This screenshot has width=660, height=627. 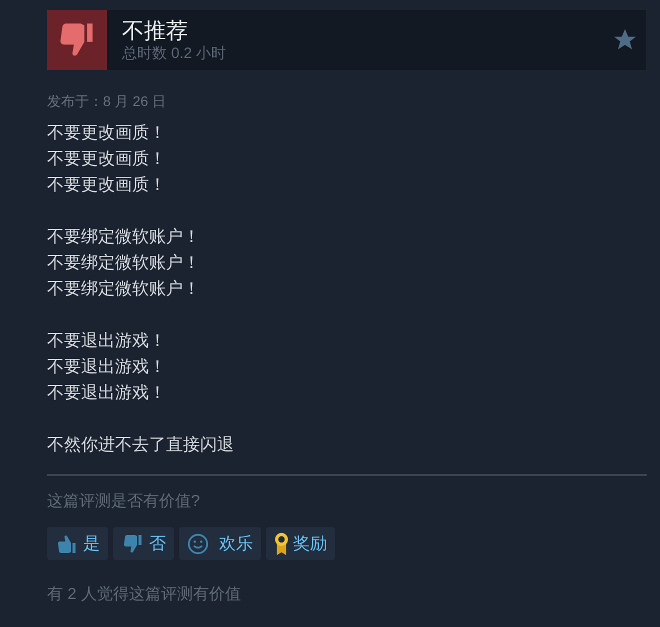 I want to click on playtime: 总时数 0.2 小时, so click(x=175, y=54).